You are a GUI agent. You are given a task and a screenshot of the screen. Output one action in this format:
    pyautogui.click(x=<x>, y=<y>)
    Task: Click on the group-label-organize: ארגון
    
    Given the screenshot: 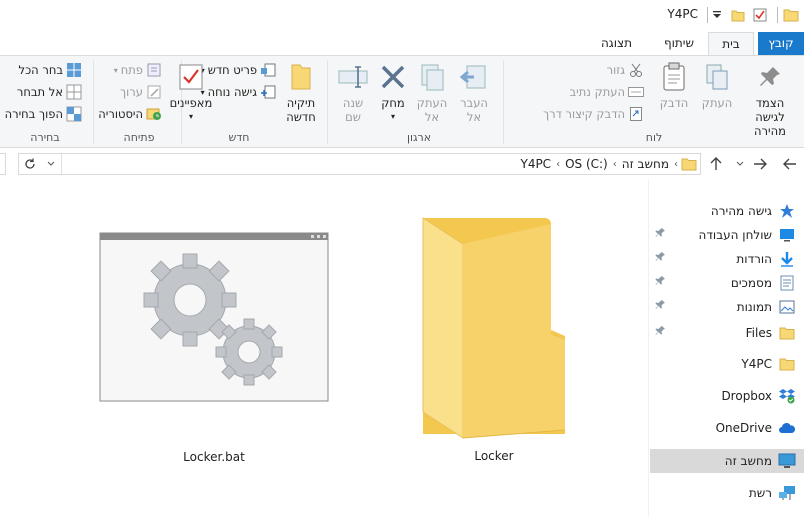 What is the action you would take?
    pyautogui.click(x=419, y=137)
    